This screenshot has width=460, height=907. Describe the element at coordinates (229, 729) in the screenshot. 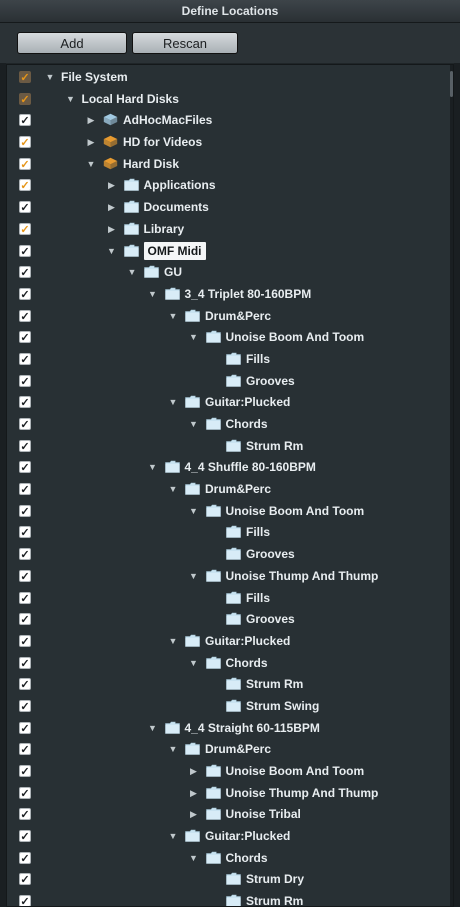

I see `tree-row: ✓ ▼ 4_4 Straight 60-115BPM` at that location.